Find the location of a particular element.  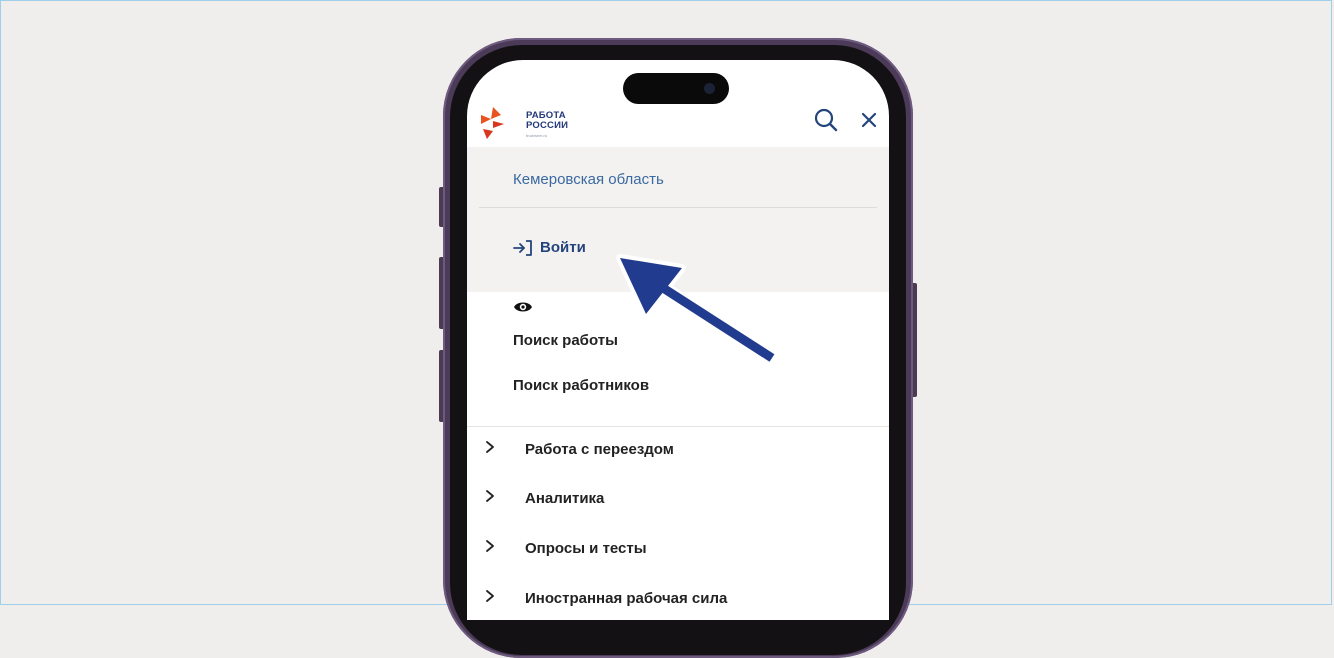

menu-item-label: Иностранная рабочая сила is located at coordinates (626, 598).